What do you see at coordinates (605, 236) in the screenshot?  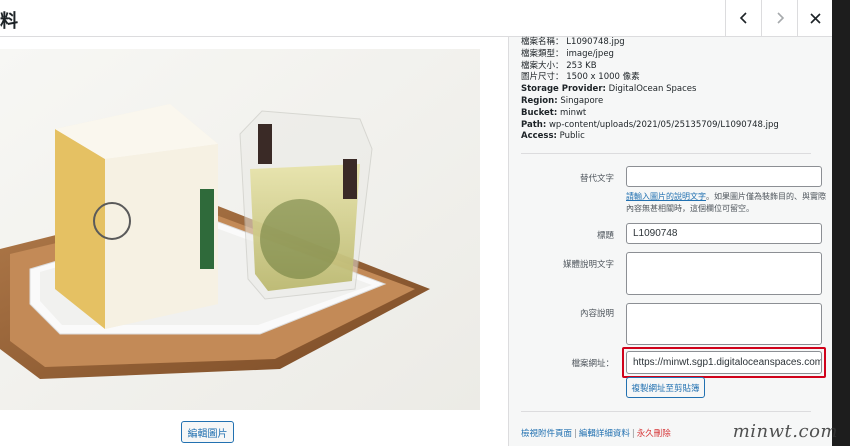 I see `title-label: 標題` at bounding box center [605, 236].